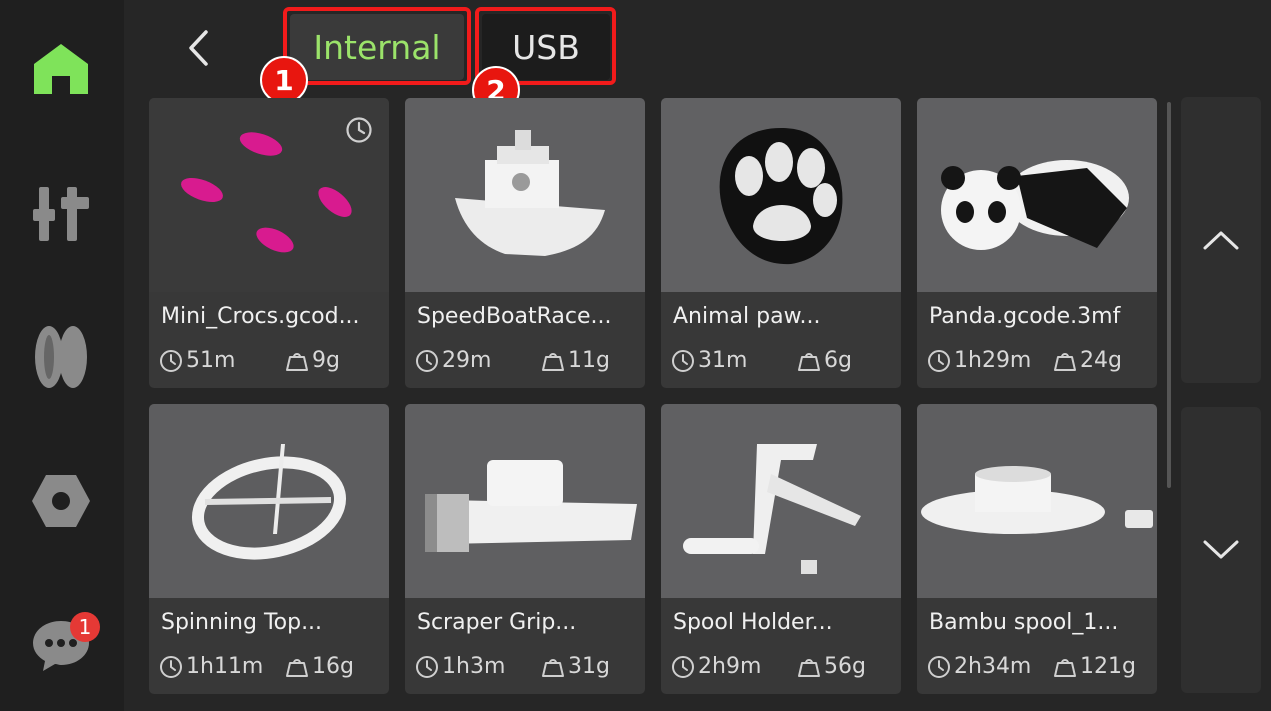 The width and height of the screenshot is (1271, 711). I want to click on file-card: Spinning Top... 1h11m 16g, so click(269, 549).